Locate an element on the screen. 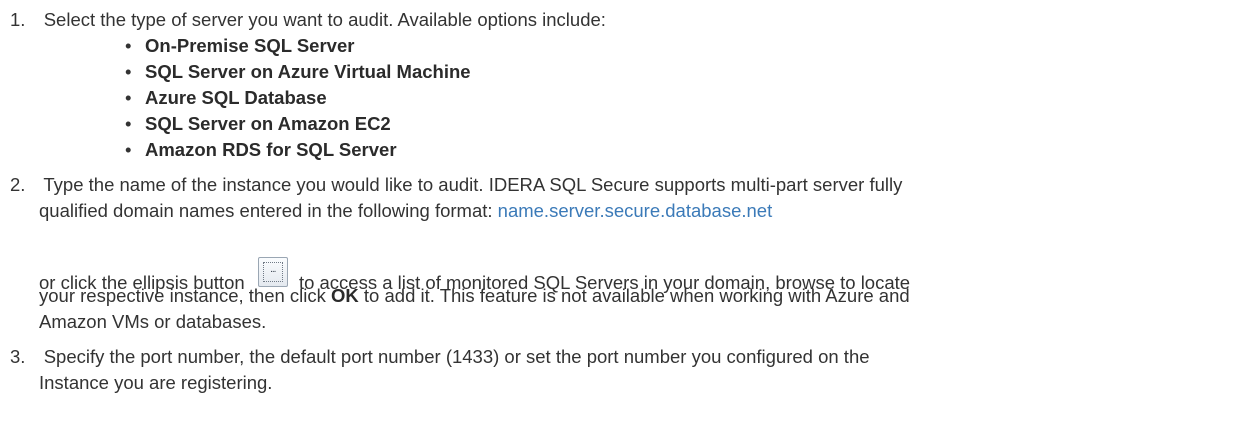 Image resolution: width=1238 pixels, height=444 pixels. ok-intro-text: your respective instance, then click is located at coordinates (185, 295).